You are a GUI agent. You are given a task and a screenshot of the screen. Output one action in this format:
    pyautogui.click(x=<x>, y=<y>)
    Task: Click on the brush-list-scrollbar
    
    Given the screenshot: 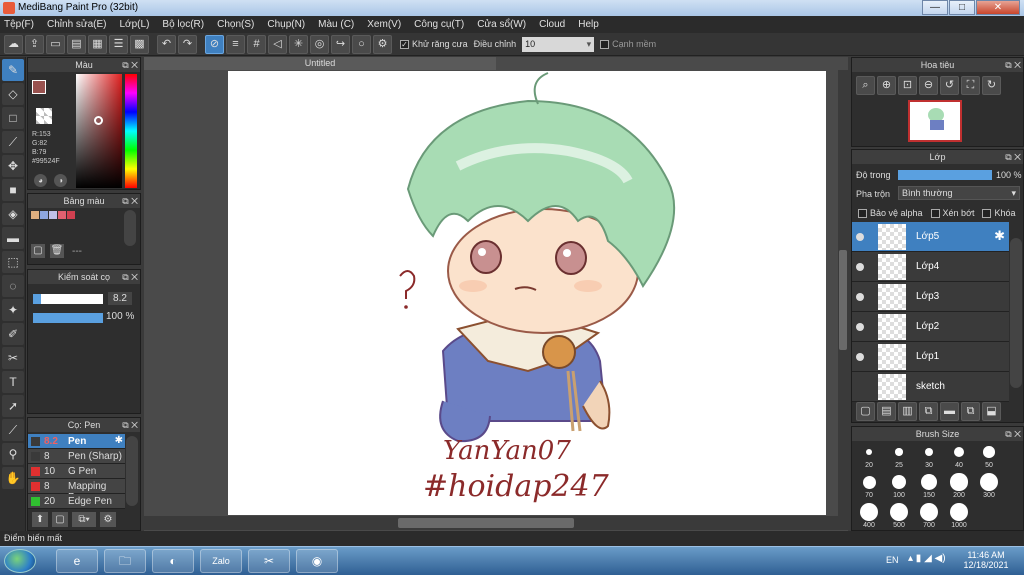 What is the action you would take?
    pyautogui.click(x=132, y=471)
    